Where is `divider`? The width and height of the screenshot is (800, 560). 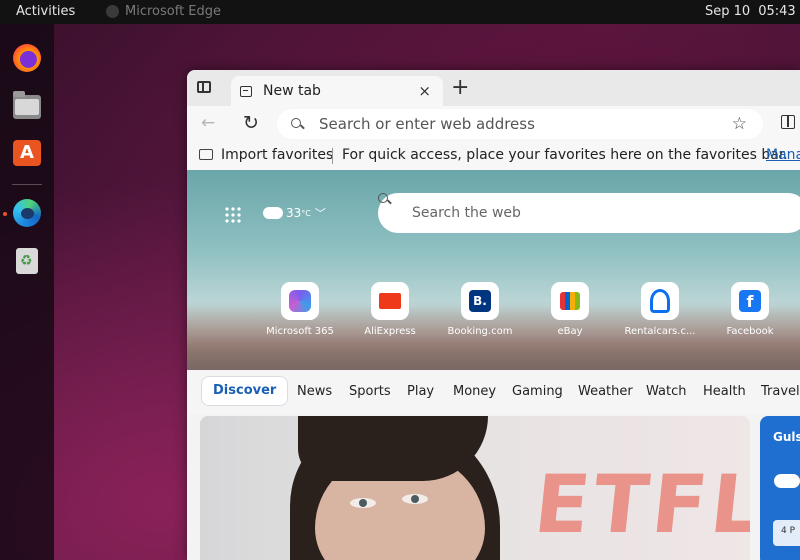 divider is located at coordinates (332, 156).